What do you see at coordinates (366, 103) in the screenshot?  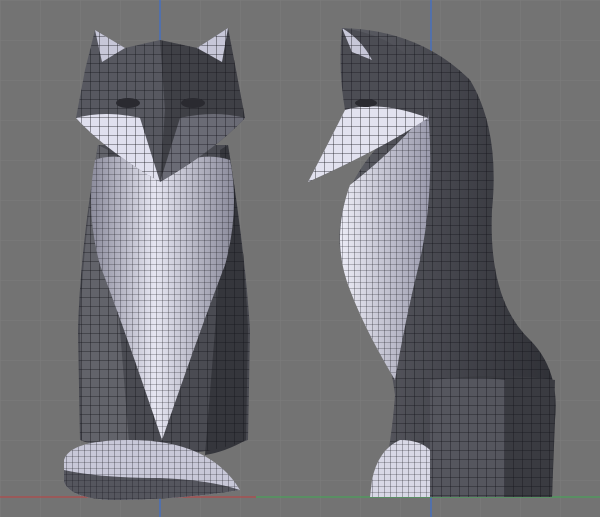 I see `side-eye` at bounding box center [366, 103].